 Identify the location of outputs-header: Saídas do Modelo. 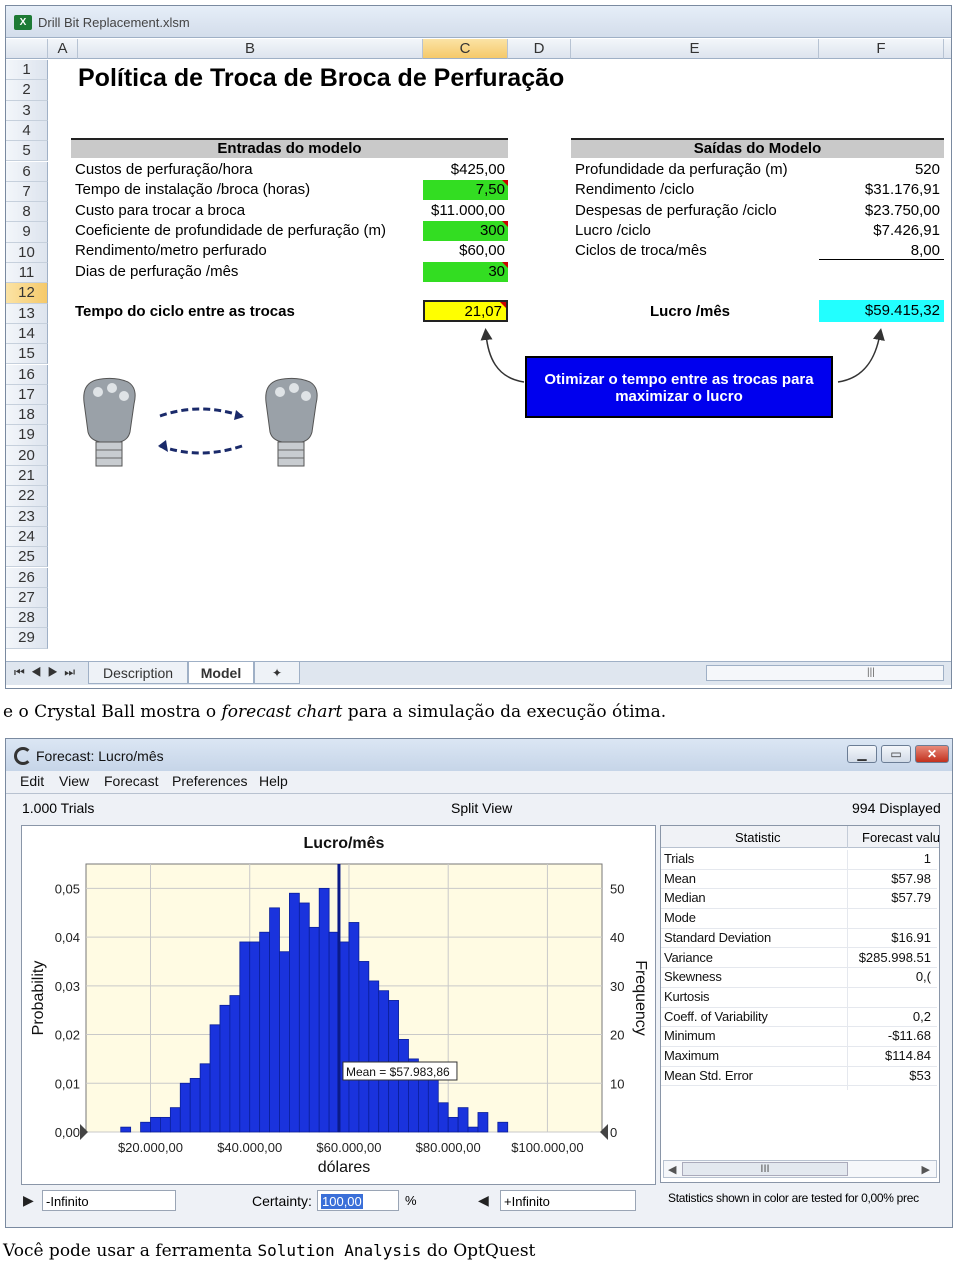
(757, 148).